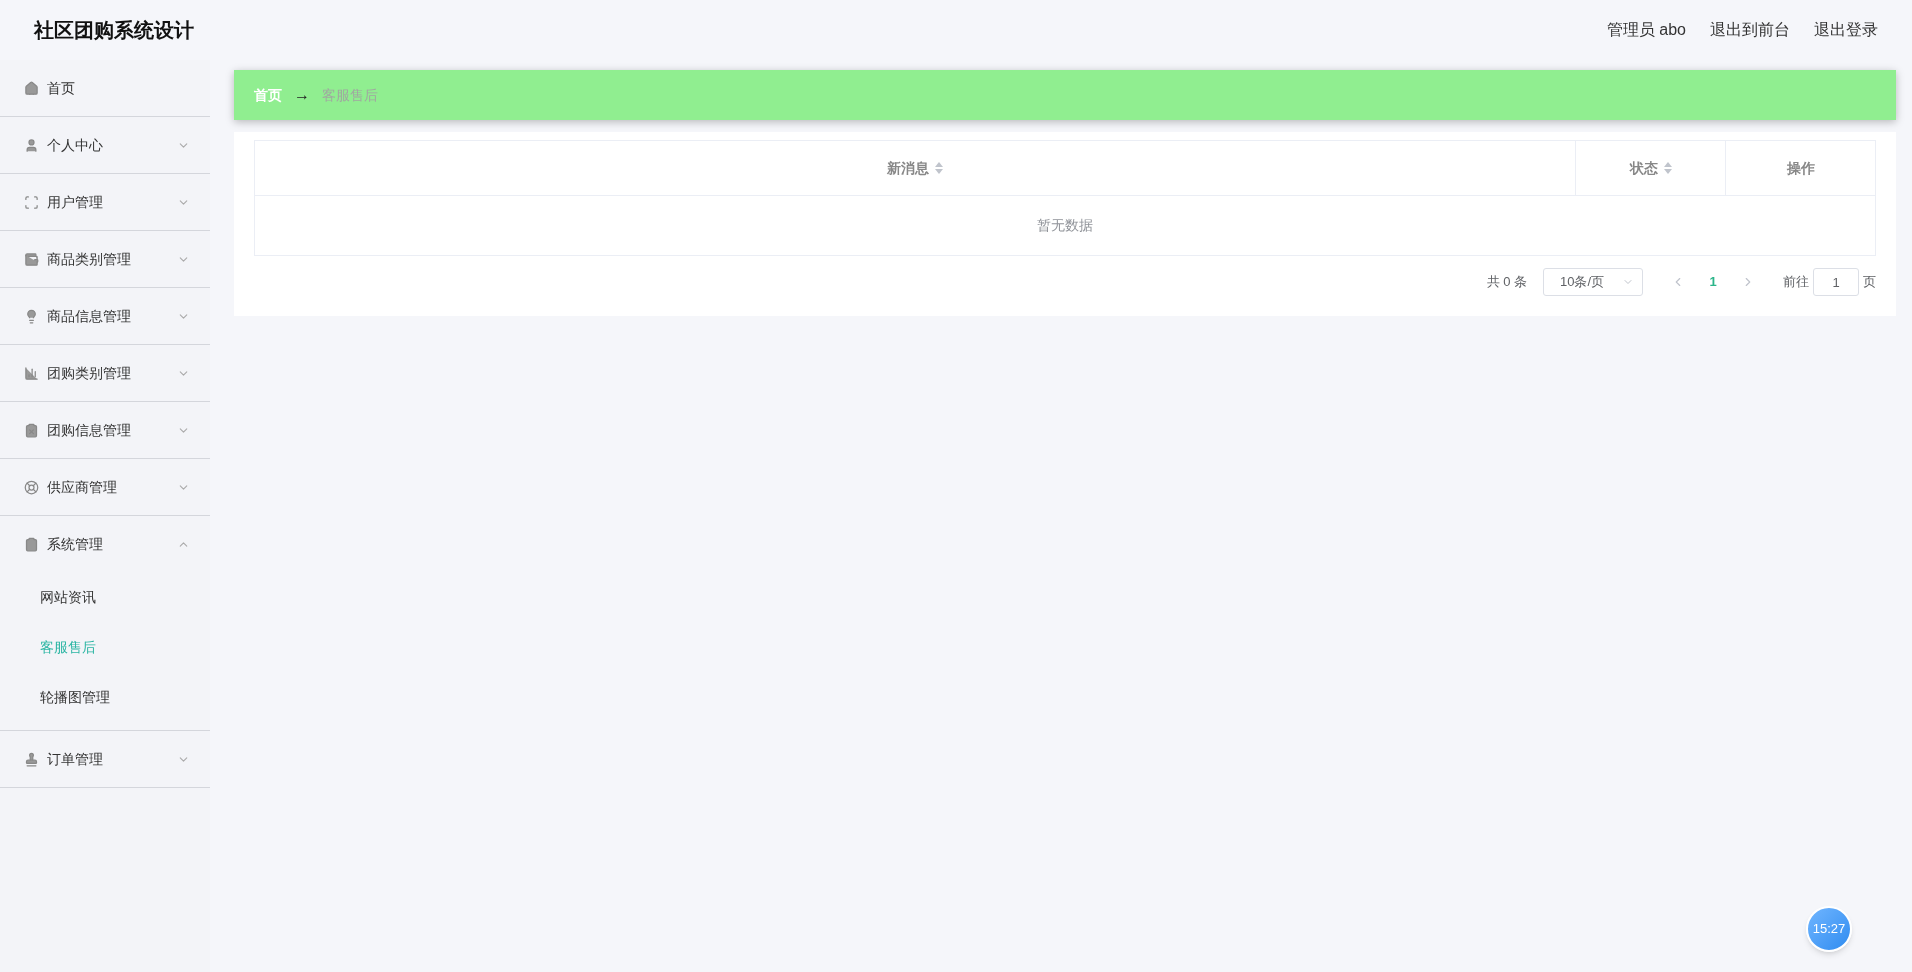 Image resolution: width=1912 pixels, height=972 pixels. Describe the element at coordinates (31, 759) in the screenshot. I see `stamp-icon` at that location.